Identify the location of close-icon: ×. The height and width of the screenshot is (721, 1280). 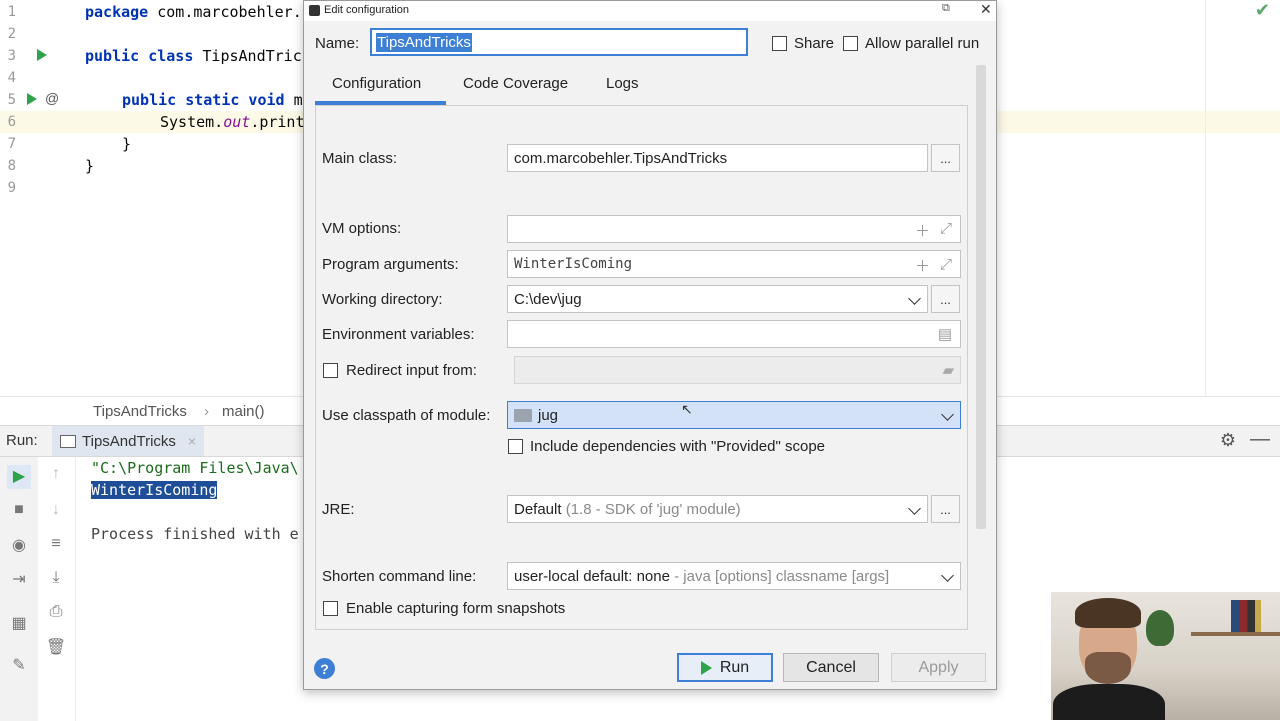
(192, 441).